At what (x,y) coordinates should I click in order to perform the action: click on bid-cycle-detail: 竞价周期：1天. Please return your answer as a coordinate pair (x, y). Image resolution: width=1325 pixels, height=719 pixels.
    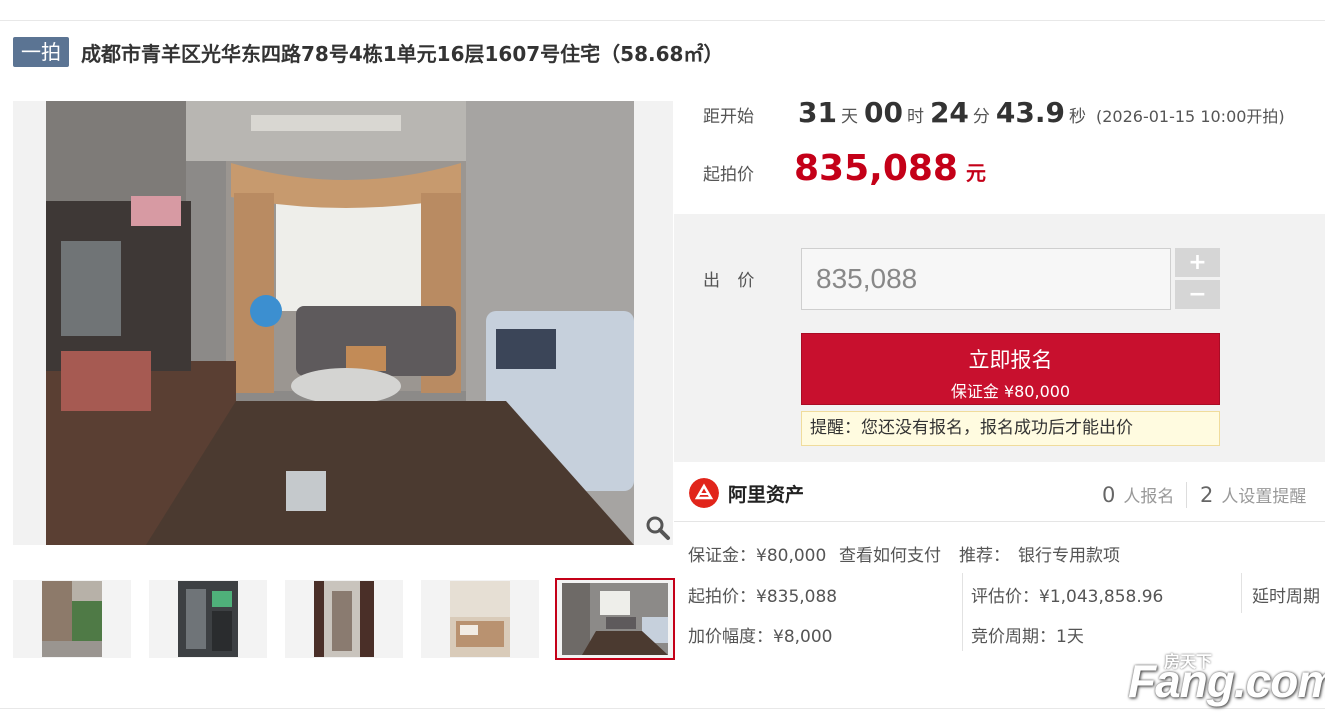
    Looking at the image, I should click on (1027, 637).